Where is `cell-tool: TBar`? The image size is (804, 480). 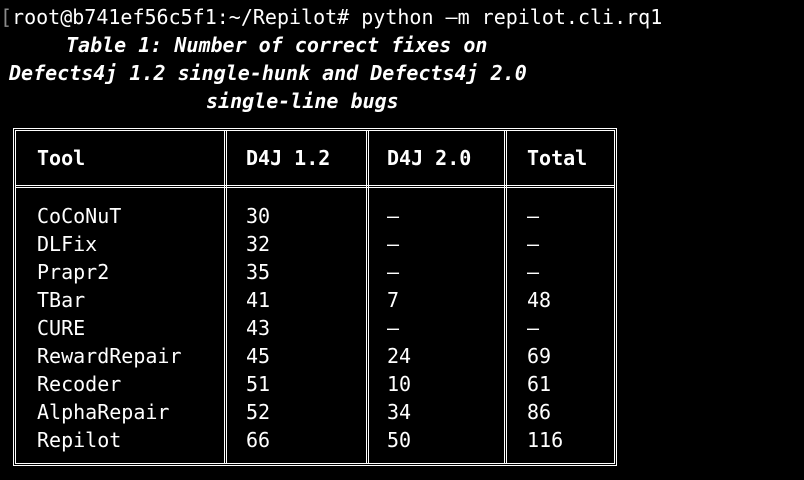 cell-tool: TBar is located at coordinates (61, 300).